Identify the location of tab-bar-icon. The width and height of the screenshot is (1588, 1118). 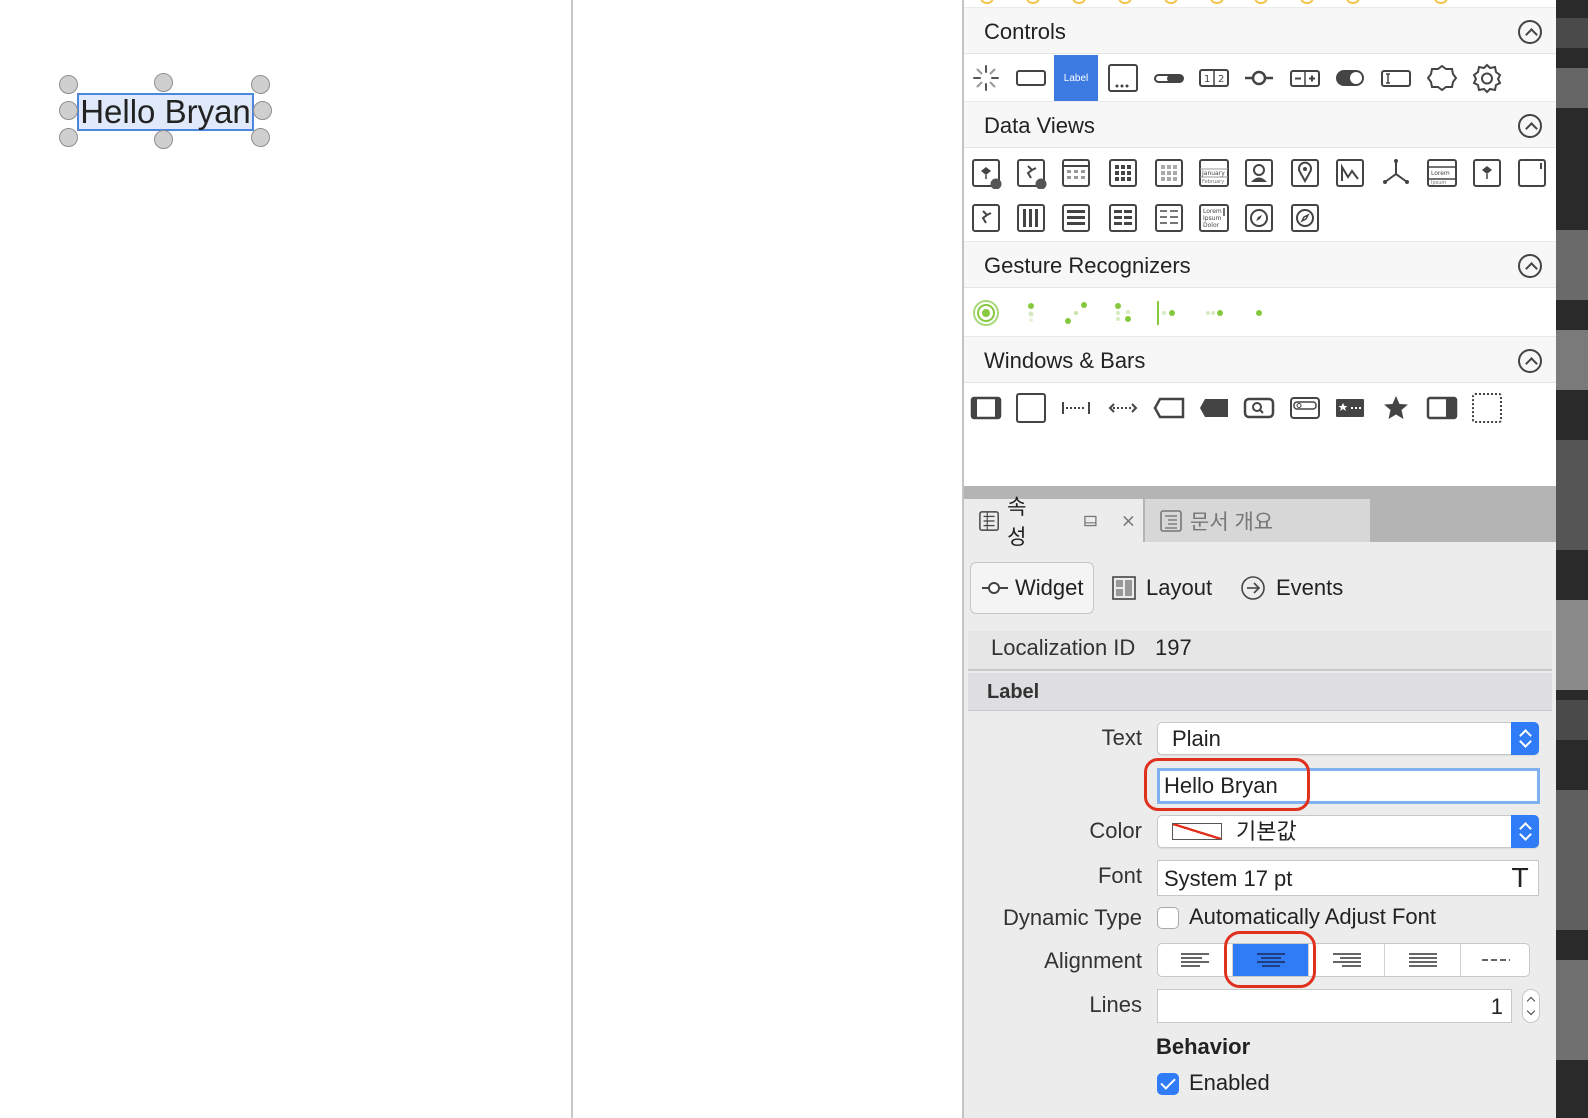
(1214, 408).